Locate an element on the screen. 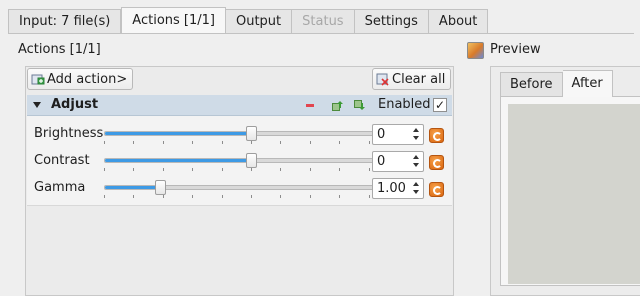 The image size is (640, 296). tab-divider is located at coordinates (321, 33).